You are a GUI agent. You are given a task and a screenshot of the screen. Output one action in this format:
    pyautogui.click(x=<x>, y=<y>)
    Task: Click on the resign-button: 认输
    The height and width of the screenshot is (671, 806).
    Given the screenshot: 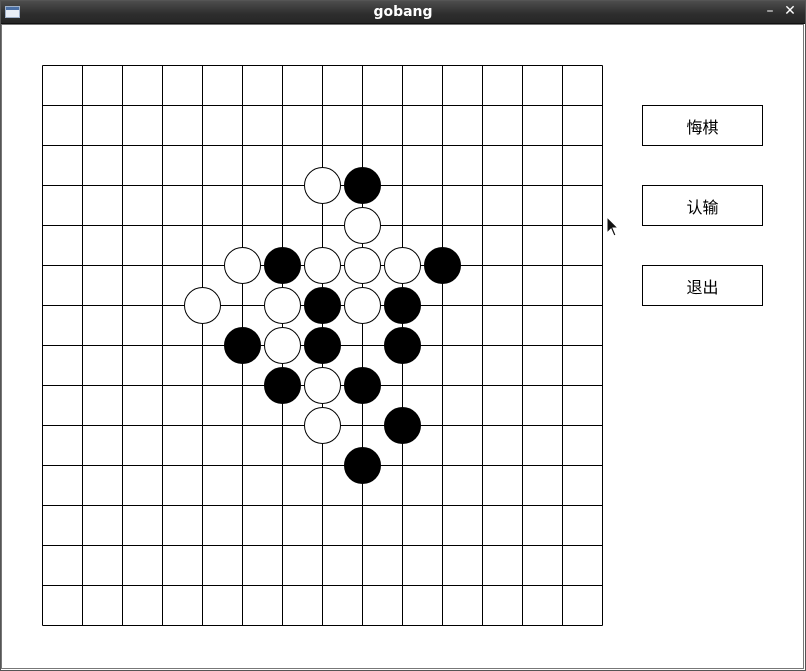 What is the action you would take?
    pyautogui.click(x=702, y=205)
    